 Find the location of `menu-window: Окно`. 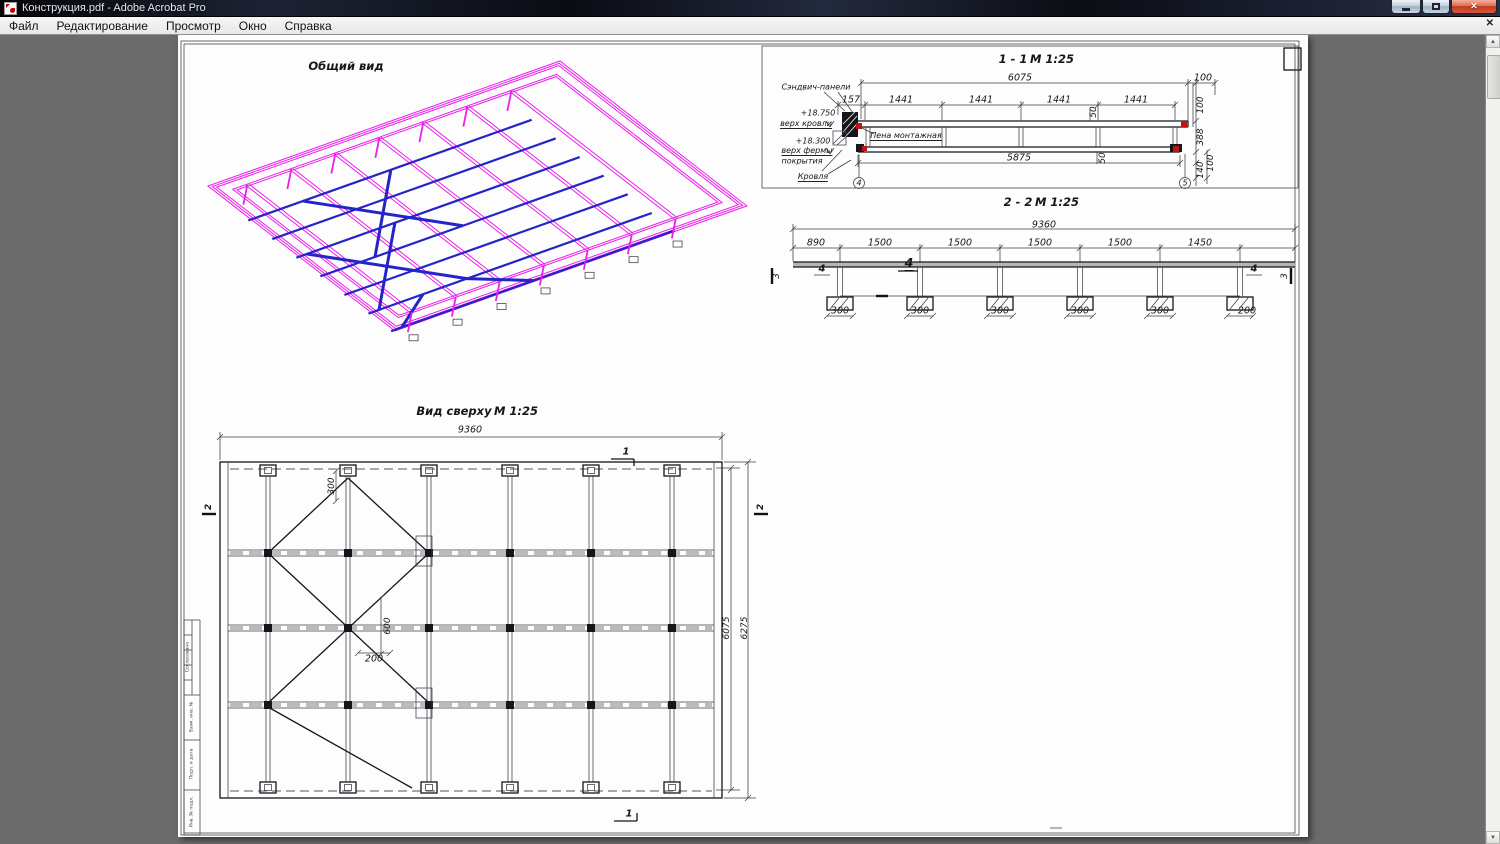

menu-window: Окно is located at coordinates (253, 26).